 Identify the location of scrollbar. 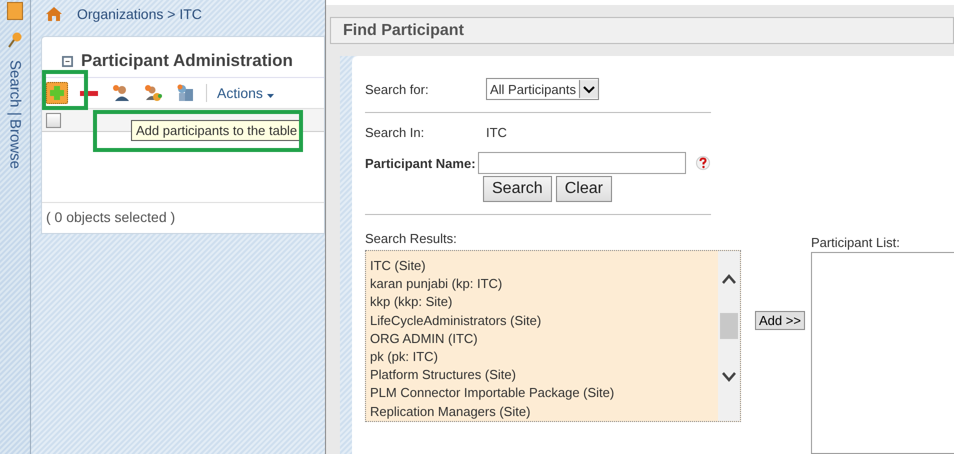
(729, 336).